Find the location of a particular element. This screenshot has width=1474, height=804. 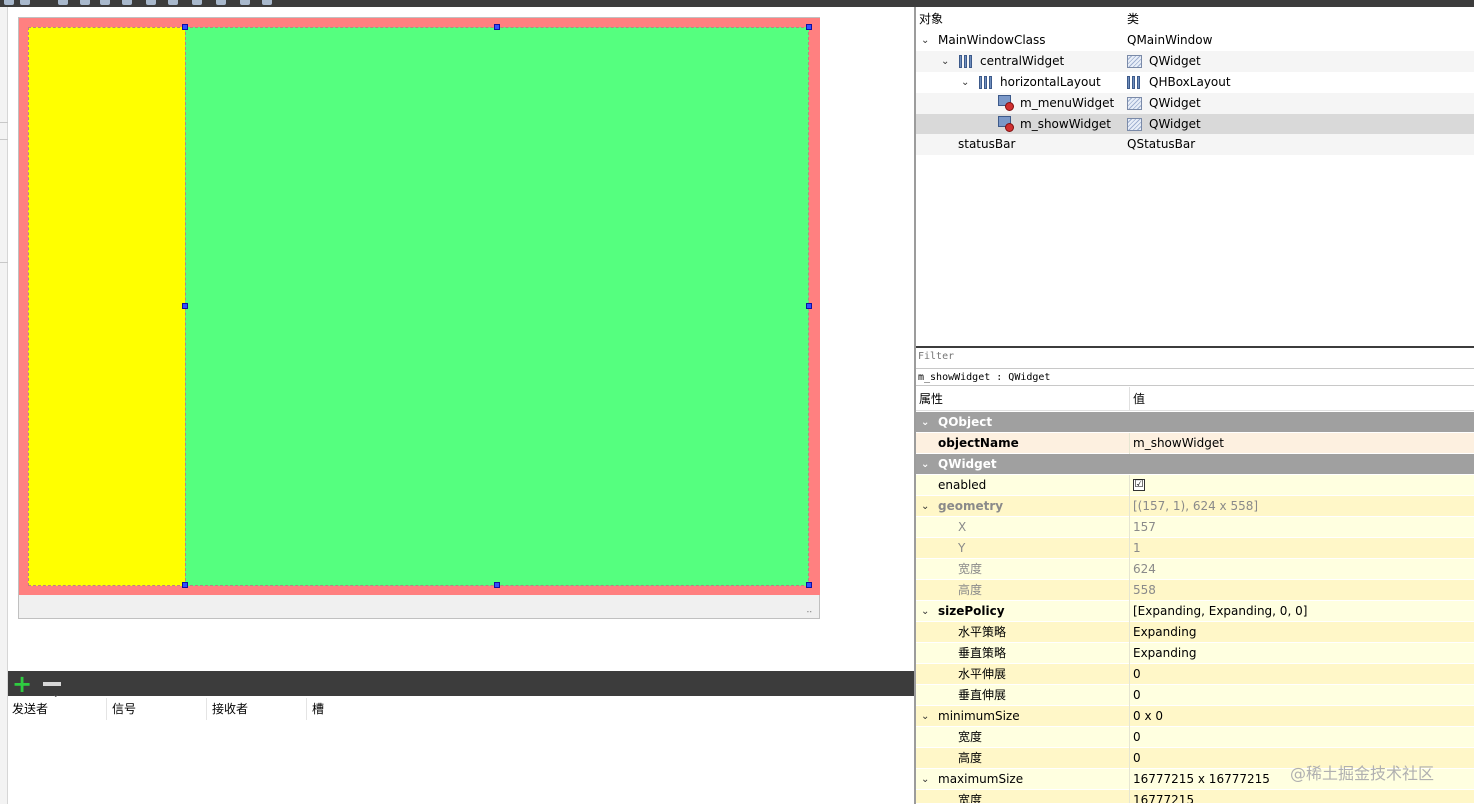

column-sender: 发送者 is located at coordinates (30, 709).